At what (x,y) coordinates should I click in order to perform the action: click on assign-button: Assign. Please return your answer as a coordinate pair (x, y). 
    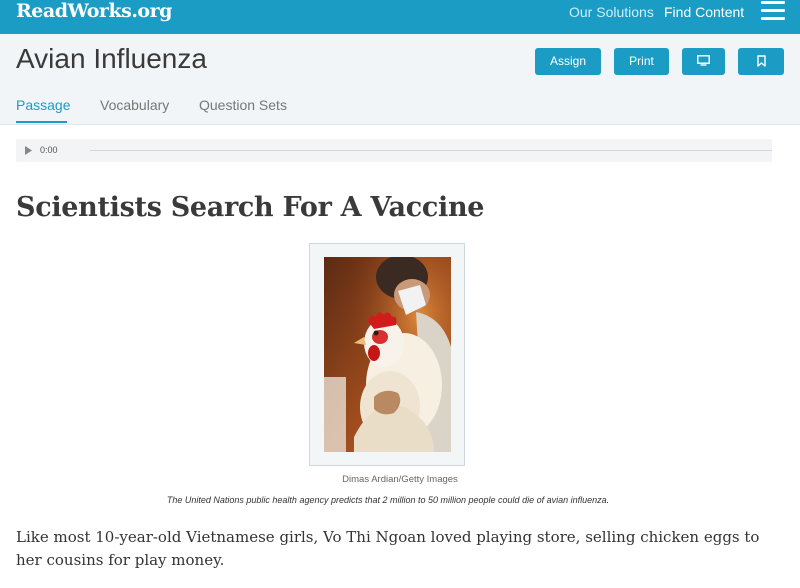
    Looking at the image, I should click on (568, 61).